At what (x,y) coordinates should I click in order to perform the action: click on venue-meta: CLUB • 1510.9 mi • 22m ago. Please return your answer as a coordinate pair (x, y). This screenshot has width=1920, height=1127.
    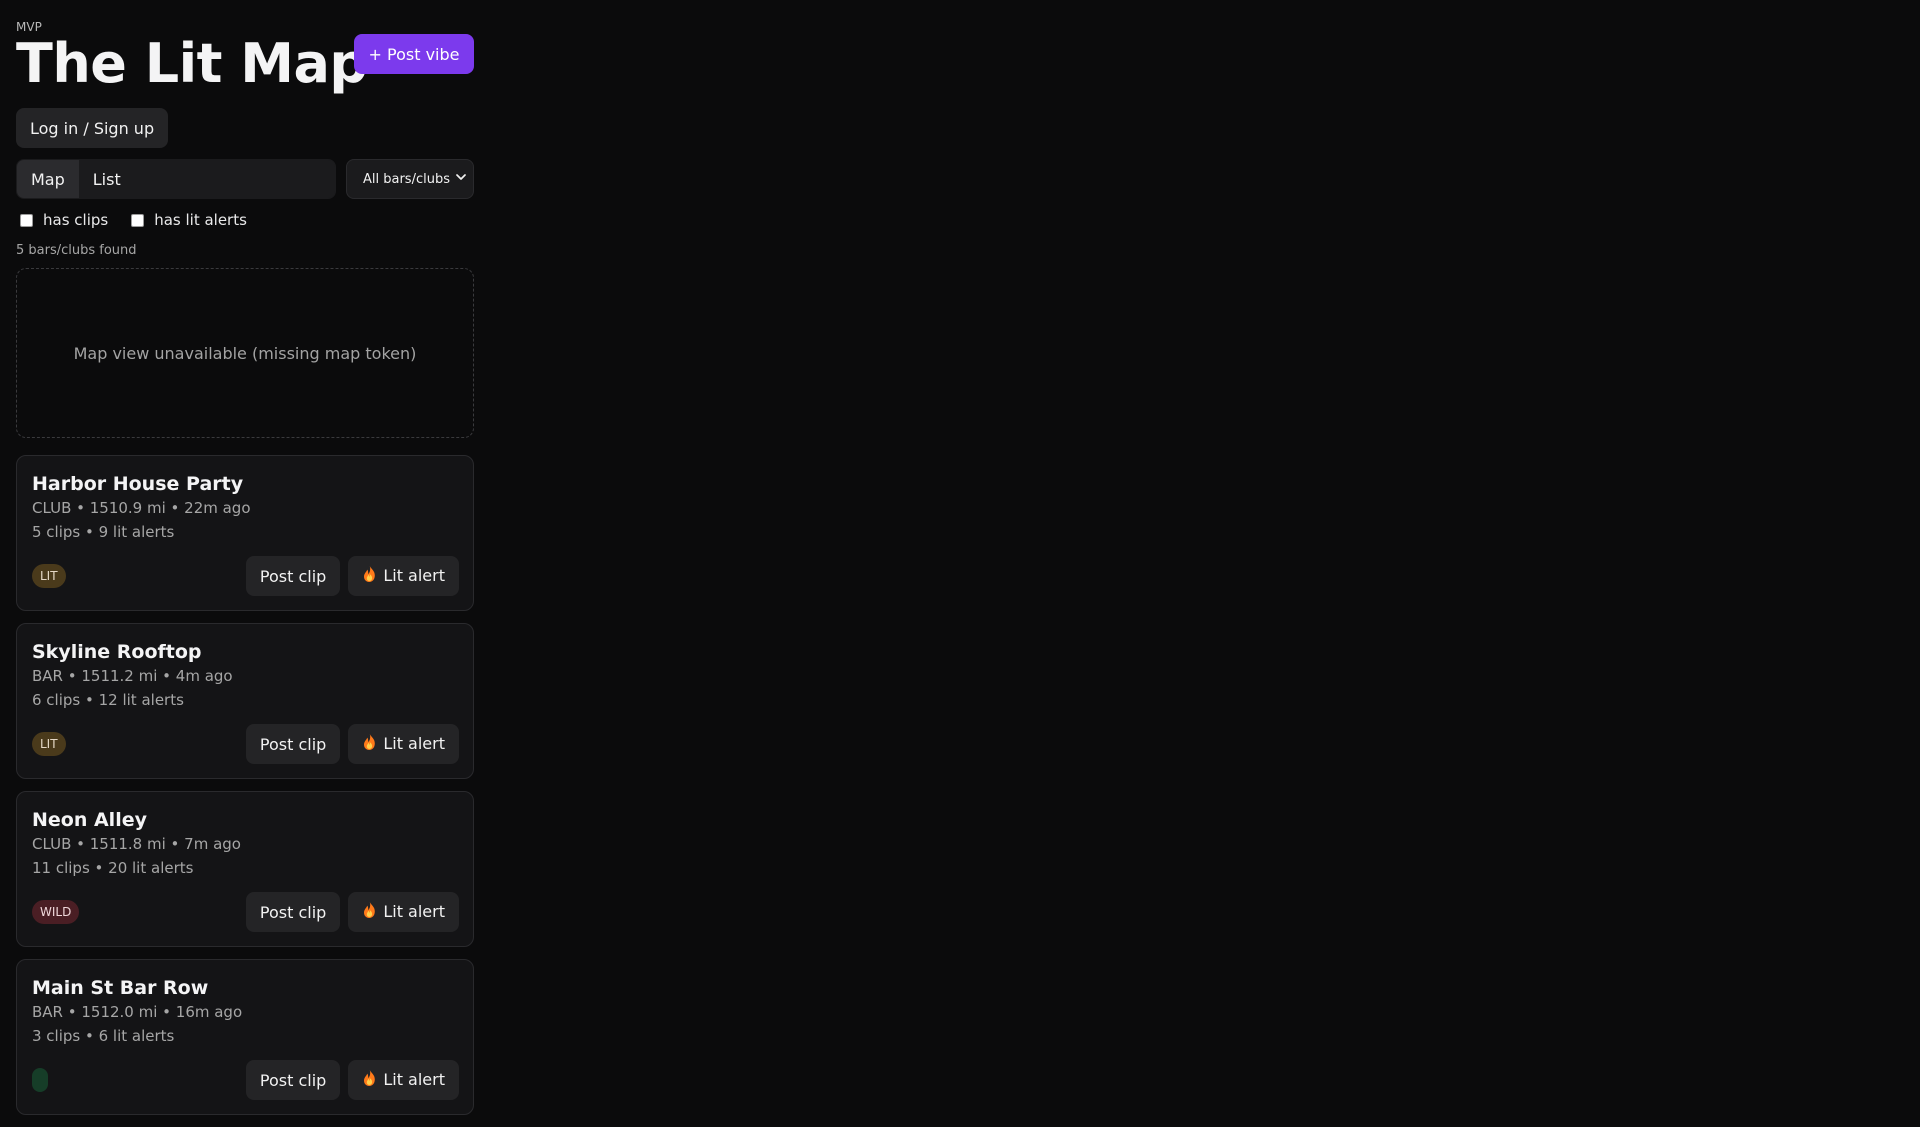
    Looking at the image, I should click on (141, 508).